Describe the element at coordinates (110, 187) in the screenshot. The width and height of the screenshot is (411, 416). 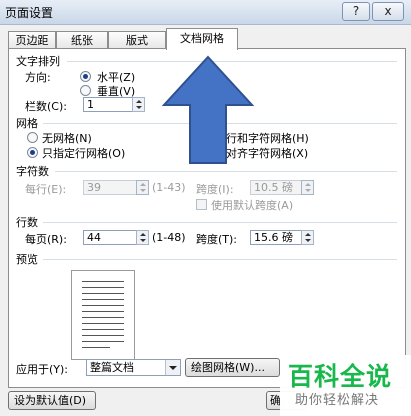
I see `chars-per-line-input: 39` at that location.